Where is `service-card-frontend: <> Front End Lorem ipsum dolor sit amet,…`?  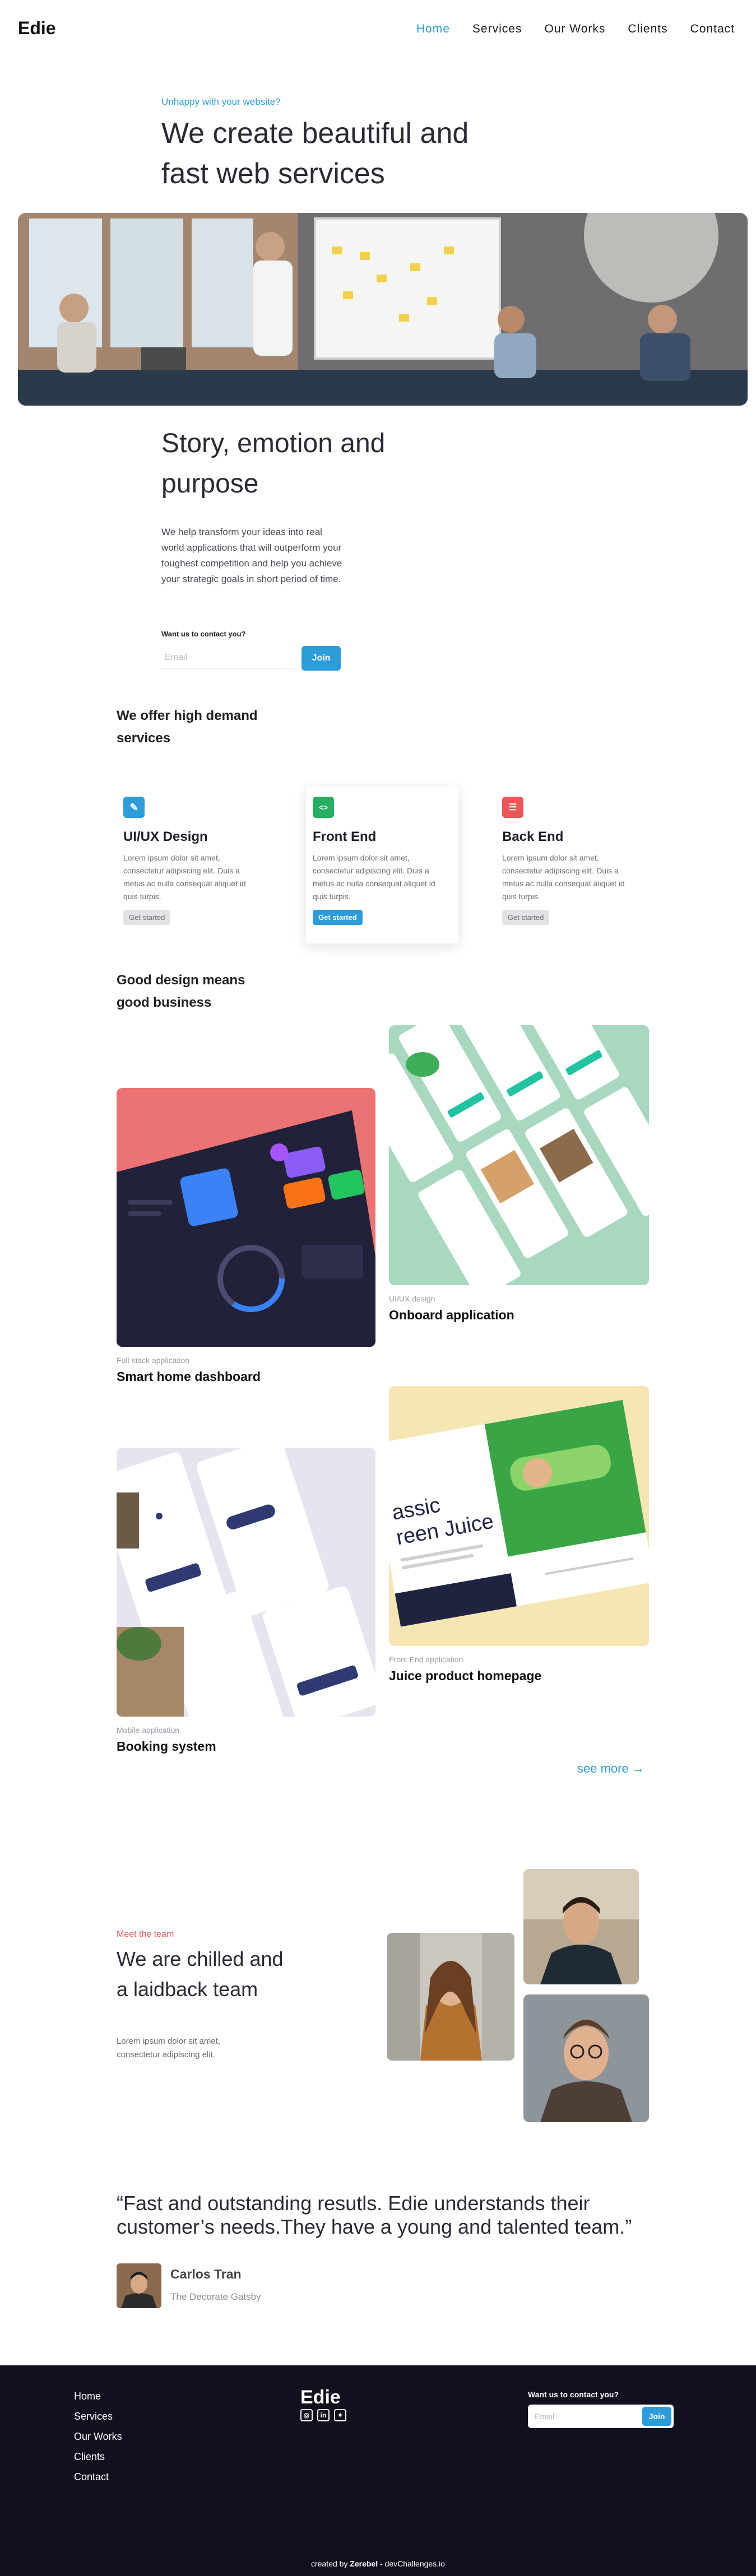
service-card-frontend: <> Front End Lorem ipsum dolor sit amet,… is located at coordinates (382, 865).